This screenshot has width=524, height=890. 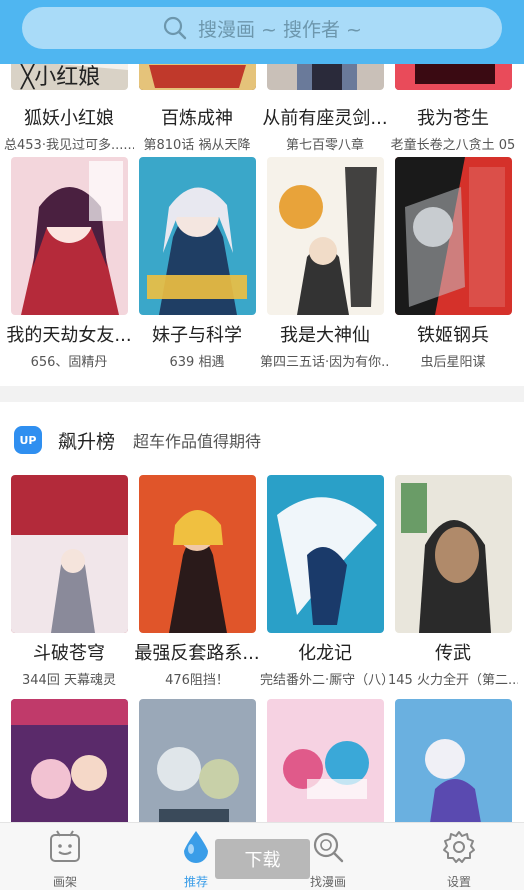 What do you see at coordinates (87, 441) in the screenshot?
I see `section-title: 飙升榜` at bounding box center [87, 441].